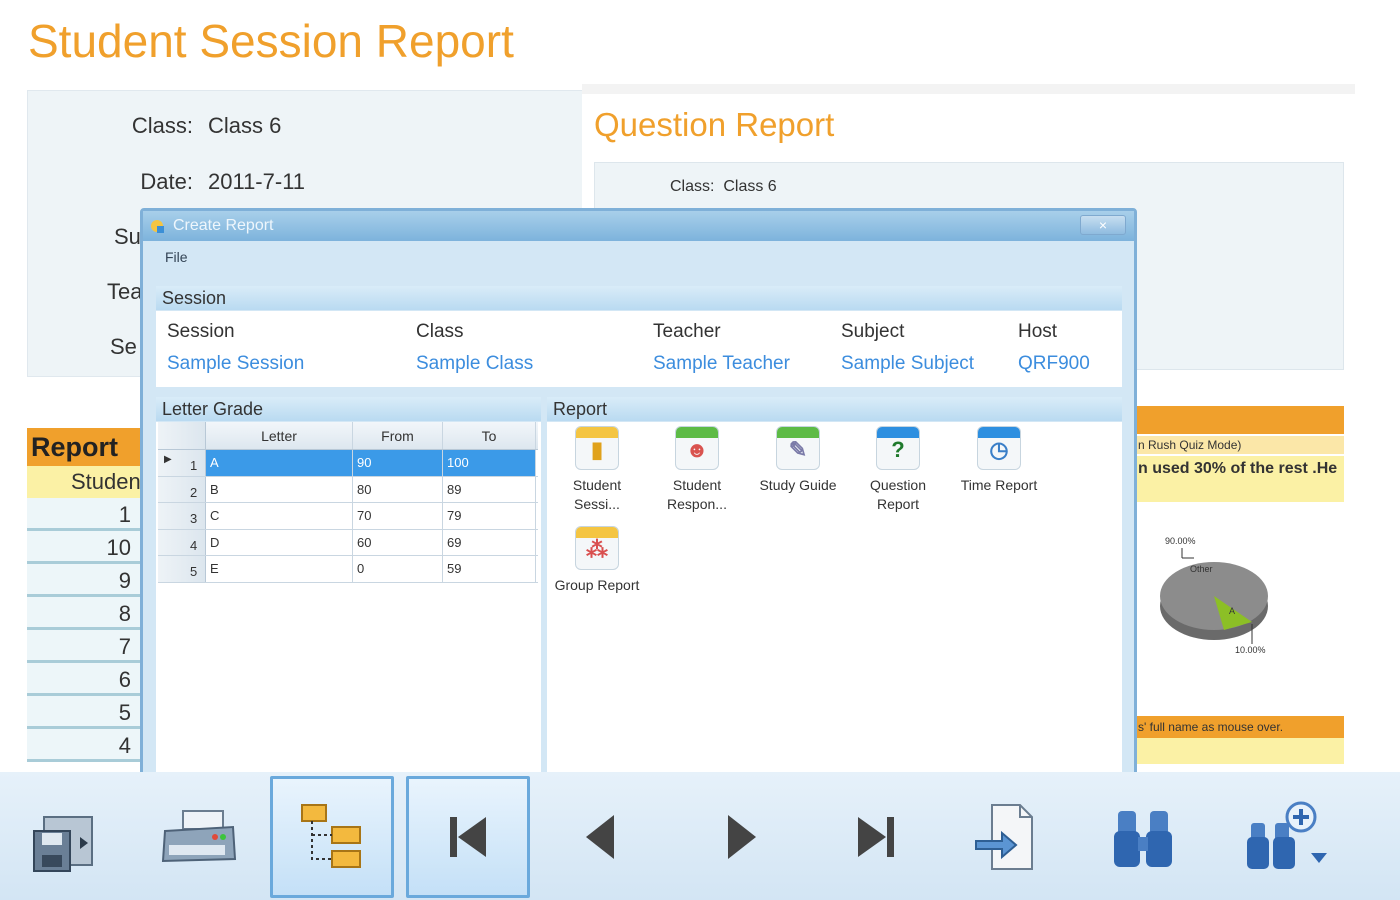 This screenshot has width=1400, height=900. I want to click on study-guide-icon: ✎, so click(798, 448).